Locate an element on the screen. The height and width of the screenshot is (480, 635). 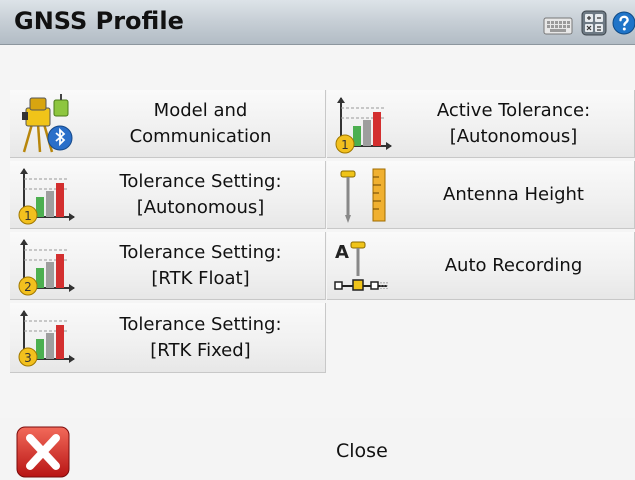
antenna-height-icon is located at coordinates (363, 195).